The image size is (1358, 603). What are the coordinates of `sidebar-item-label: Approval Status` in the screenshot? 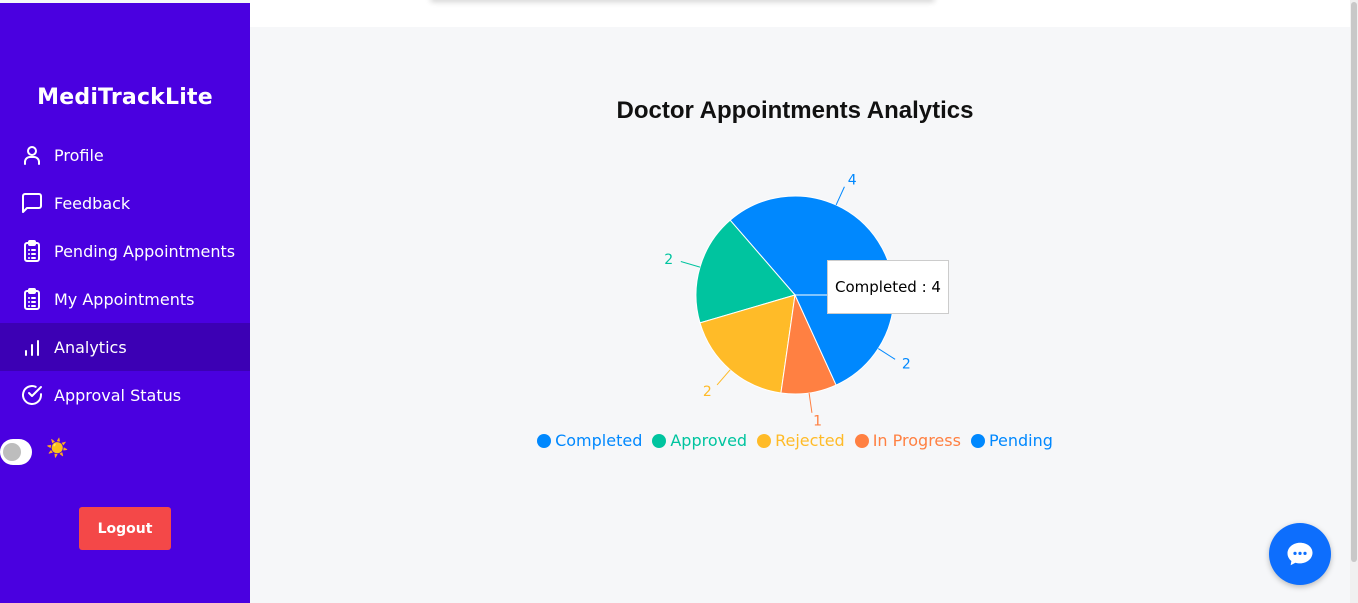 It's located at (118, 395).